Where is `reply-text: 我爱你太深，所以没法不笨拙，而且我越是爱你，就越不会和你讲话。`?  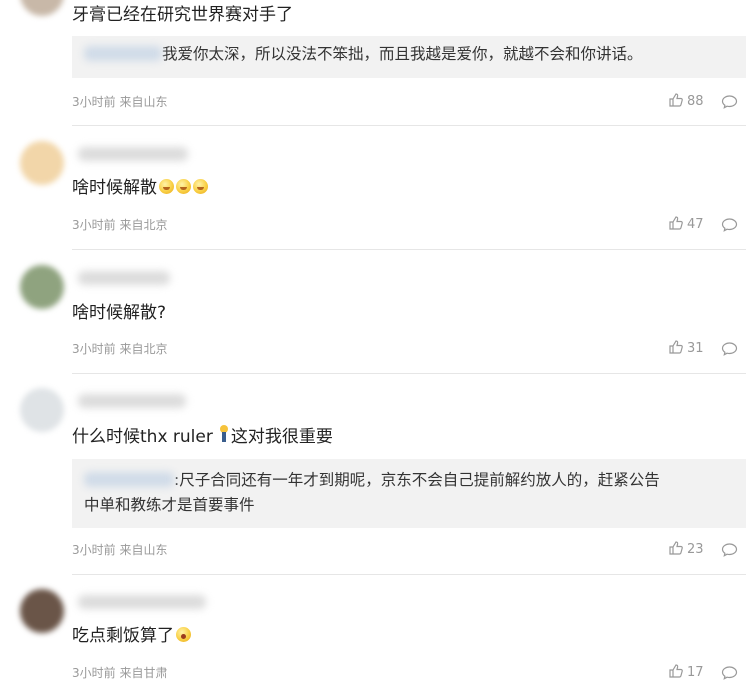 reply-text: 我爱你太深，所以没法不笨拙，而且我越是爱你，就越不会和你讲话。 is located at coordinates (402, 54).